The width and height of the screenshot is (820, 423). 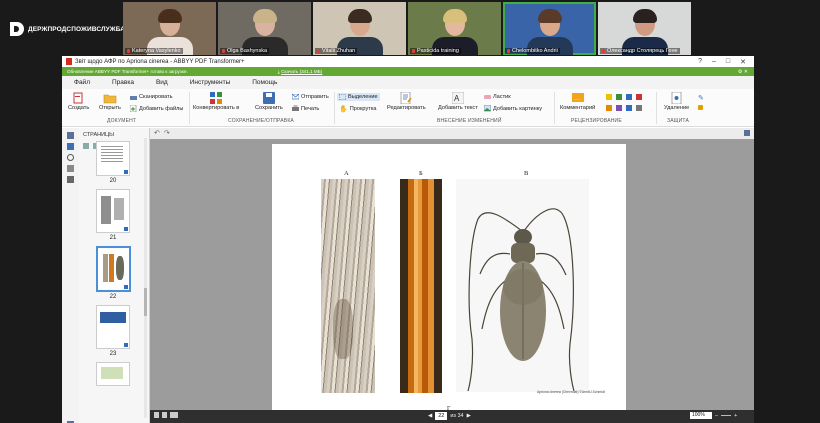 What do you see at coordinates (629, 97) in the screenshot?
I see `note-icon` at bounding box center [629, 97].